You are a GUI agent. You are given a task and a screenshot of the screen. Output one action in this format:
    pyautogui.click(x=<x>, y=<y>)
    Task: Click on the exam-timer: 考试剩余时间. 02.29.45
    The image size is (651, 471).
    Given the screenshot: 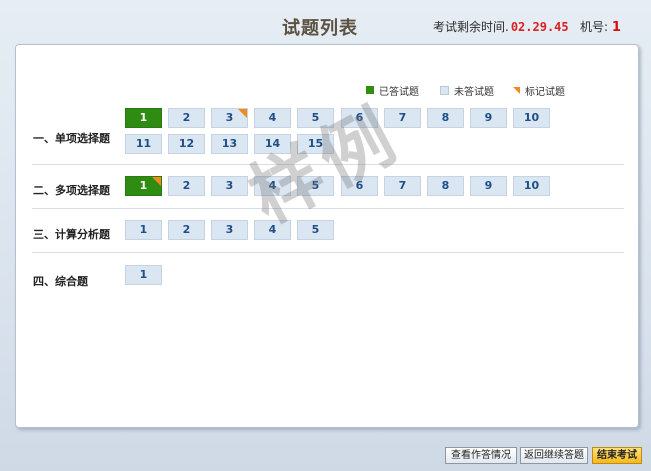 What is the action you would take?
    pyautogui.click(x=501, y=26)
    